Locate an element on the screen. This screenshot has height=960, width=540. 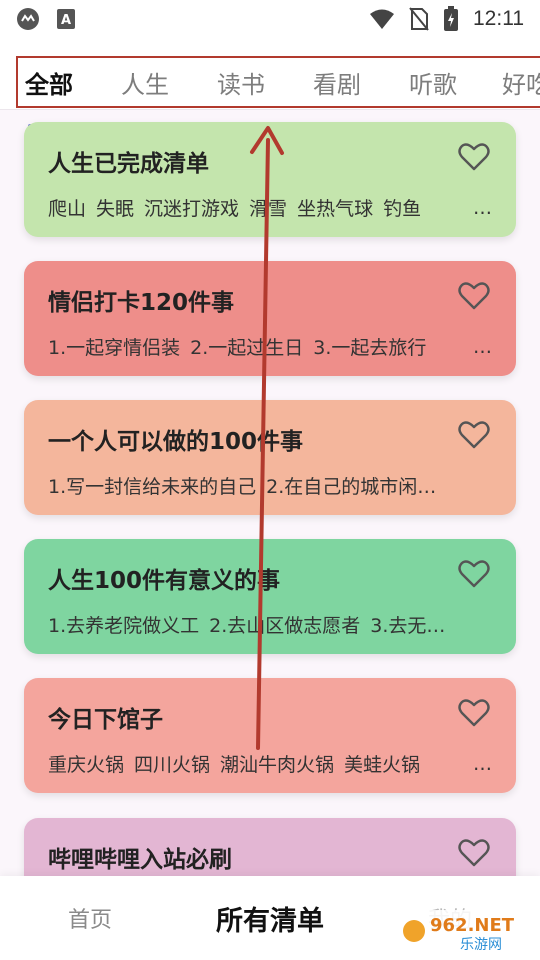
site-watermark: 962.NET 乐游网 is located at coordinates (465, 931).